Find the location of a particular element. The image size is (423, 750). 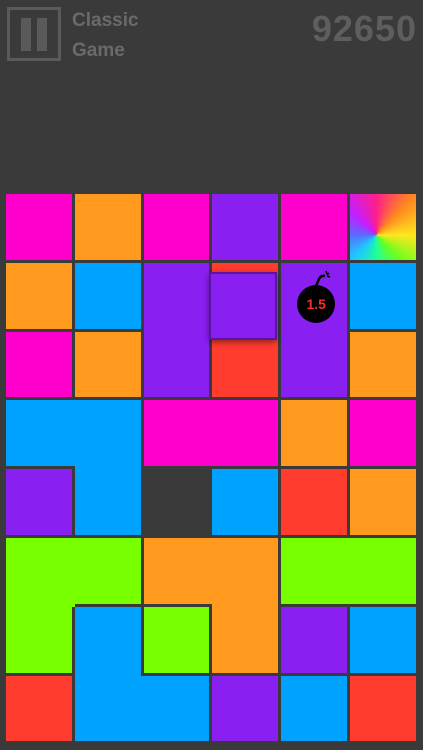

score-display: 92650 is located at coordinates (364, 28).